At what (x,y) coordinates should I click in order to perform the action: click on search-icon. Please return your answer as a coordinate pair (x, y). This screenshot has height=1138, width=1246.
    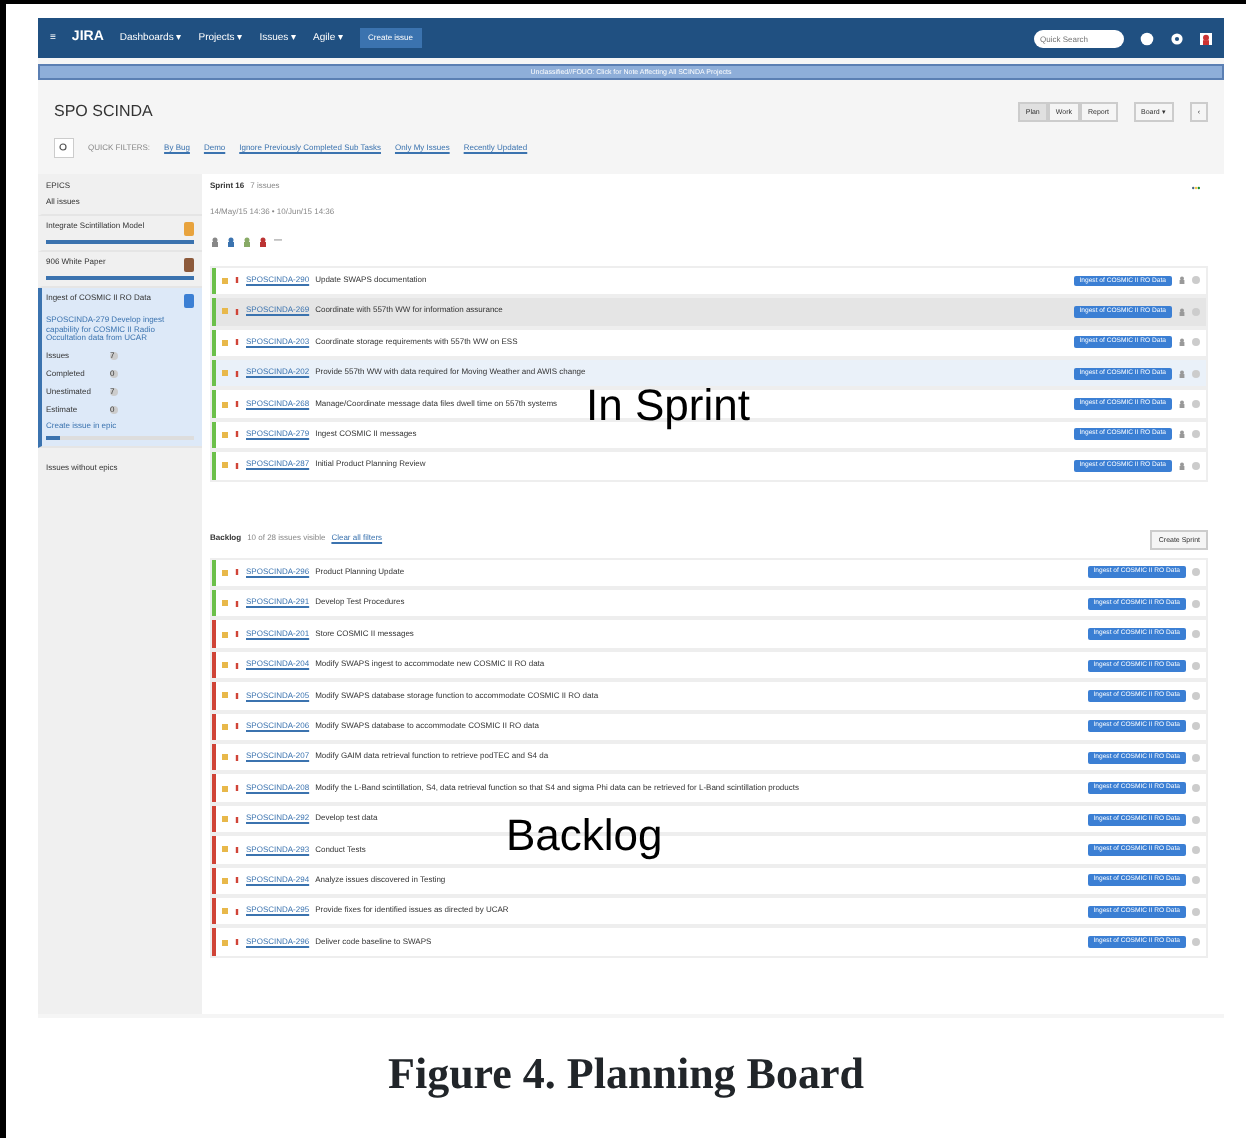
    Looking at the image, I should click on (64, 148).